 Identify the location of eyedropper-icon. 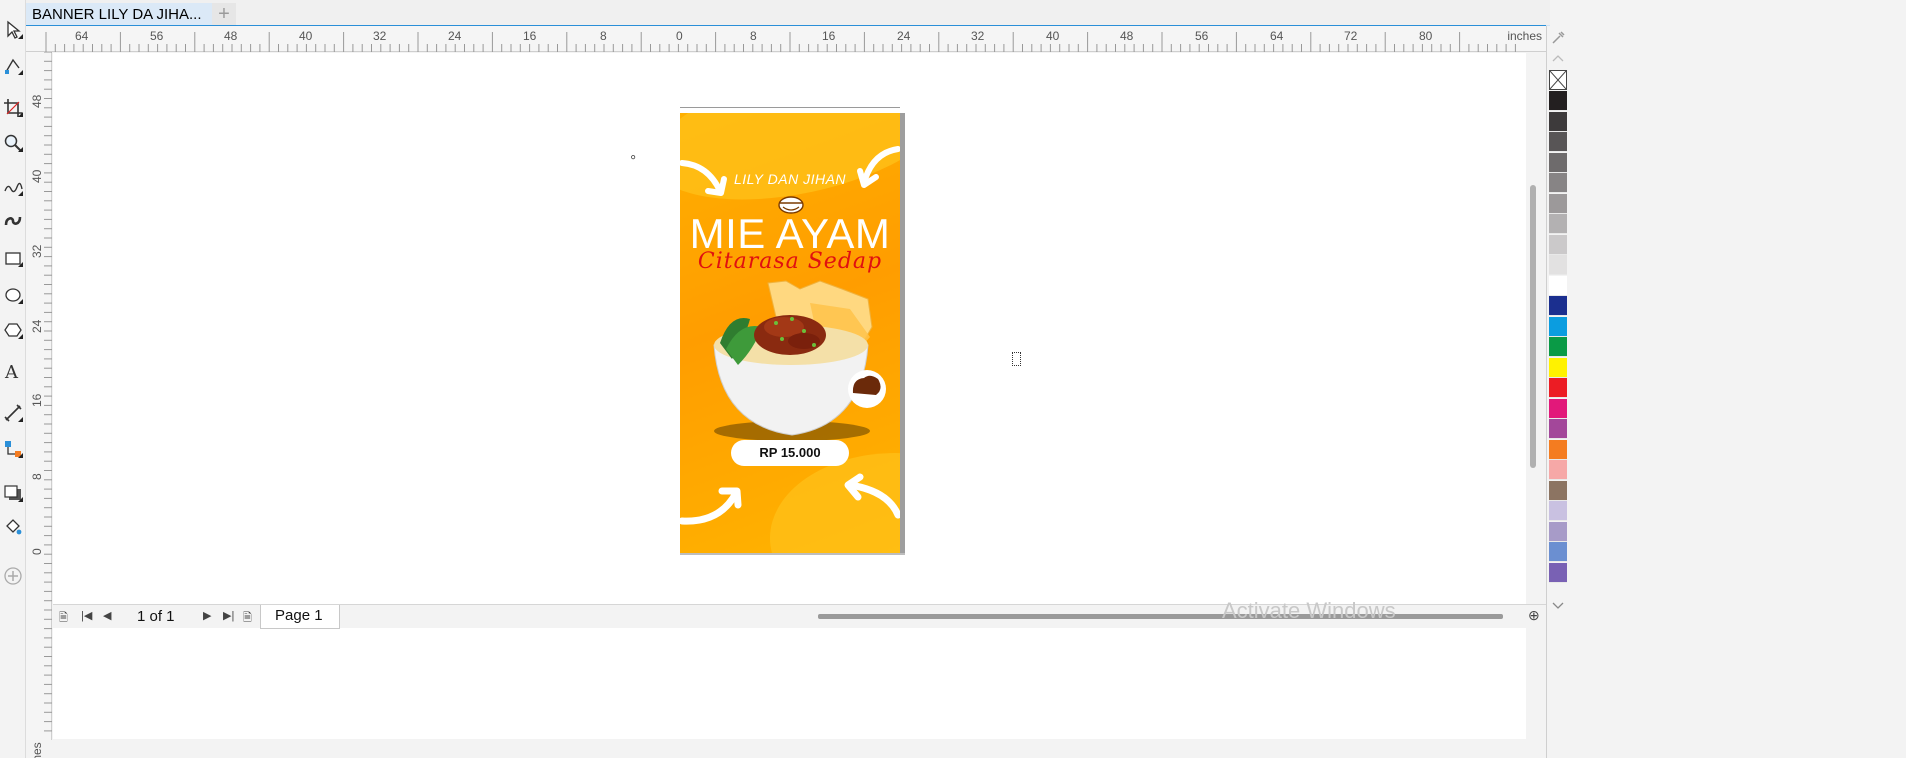
(1558, 38).